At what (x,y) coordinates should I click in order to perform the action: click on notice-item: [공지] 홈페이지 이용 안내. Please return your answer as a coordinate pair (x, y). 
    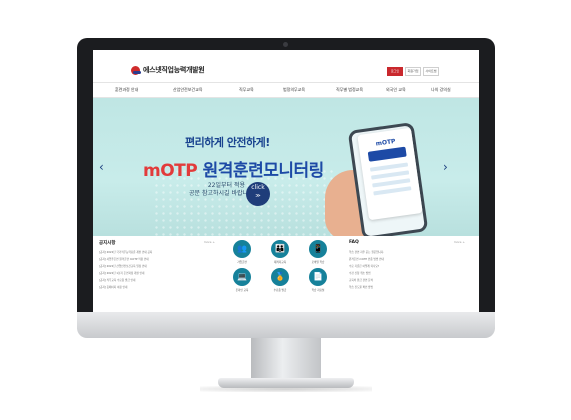
    Looking at the image, I should click on (157, 287).